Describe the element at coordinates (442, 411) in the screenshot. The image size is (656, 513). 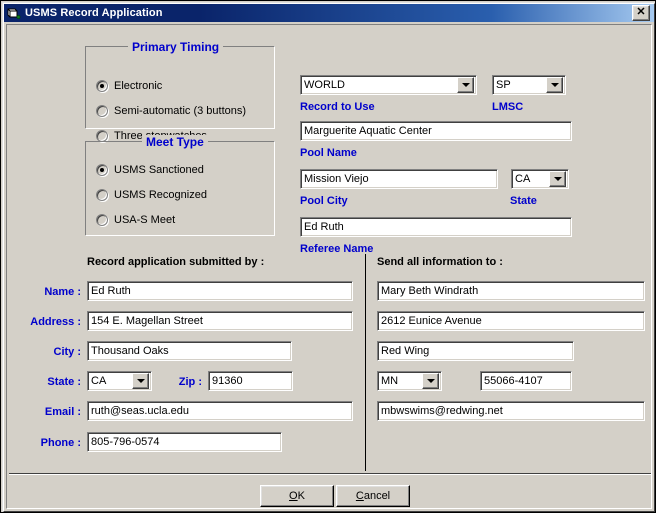
I see `recipient-email-value: mbwswims@redwing.net` at that location.